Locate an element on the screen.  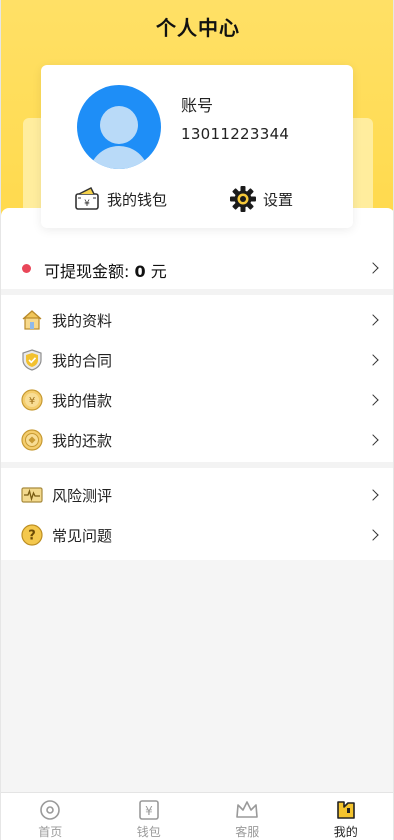
tab-wallet: ¥ 钱包 is located at coordinates (149, 816).